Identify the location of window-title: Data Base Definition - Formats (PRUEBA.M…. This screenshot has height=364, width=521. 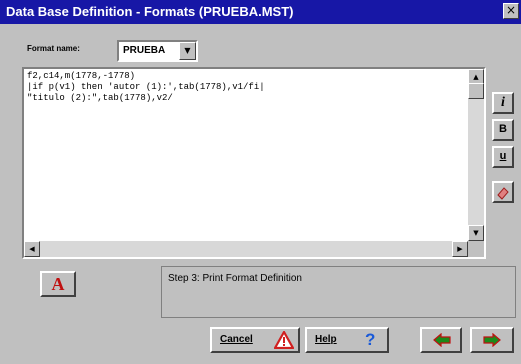
(150, 11).